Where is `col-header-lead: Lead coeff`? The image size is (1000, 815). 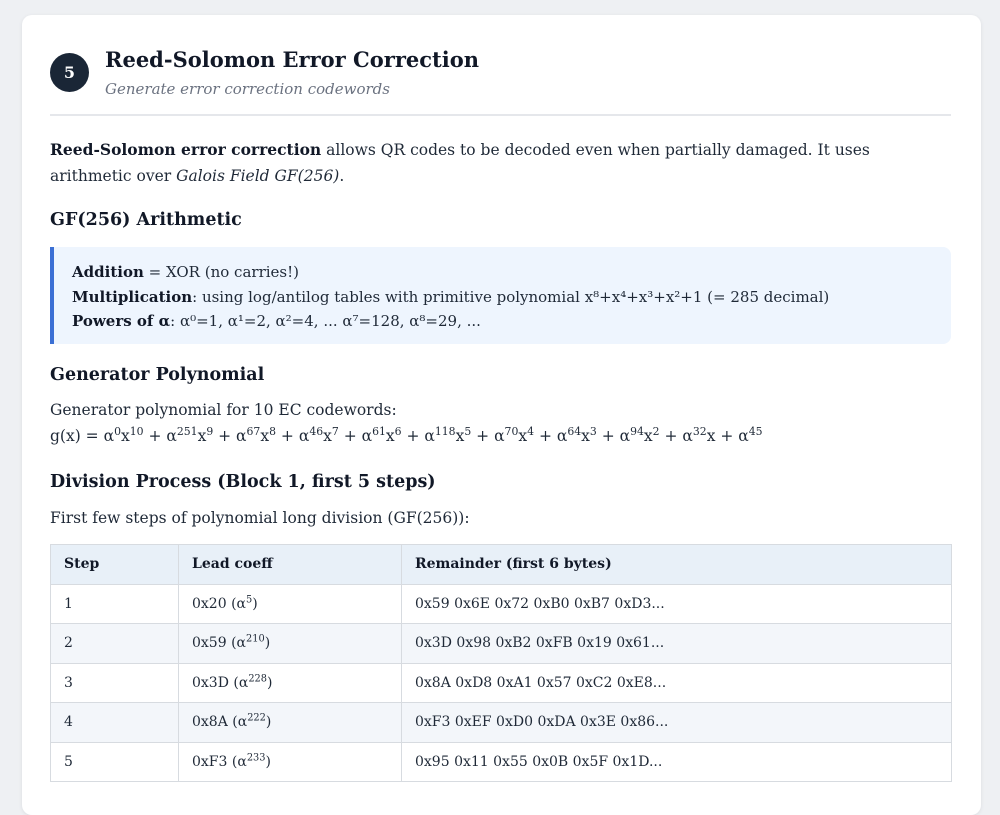 col-header-lead: Lead coeff is located at coordinates (290, 564).